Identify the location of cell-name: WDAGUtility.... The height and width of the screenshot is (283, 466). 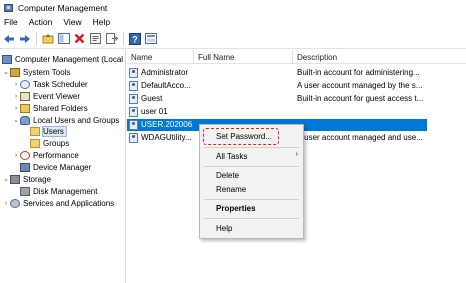
(166, 137).